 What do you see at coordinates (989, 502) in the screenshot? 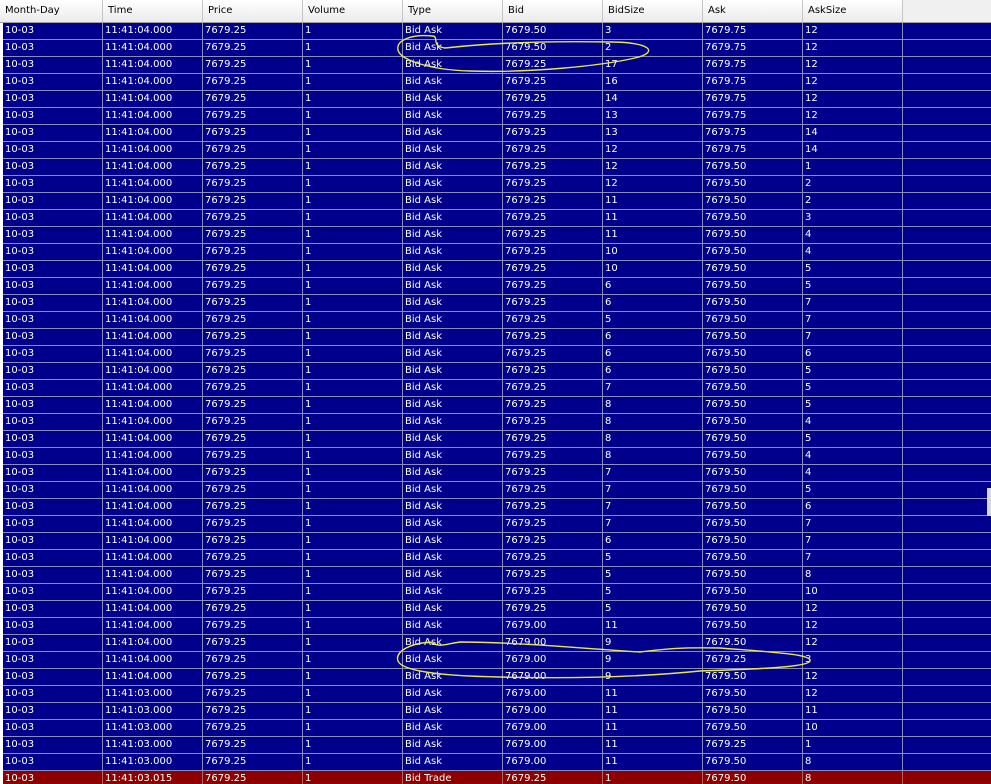
I see `scrollbar-thumb` at bounding box center [989, 502].